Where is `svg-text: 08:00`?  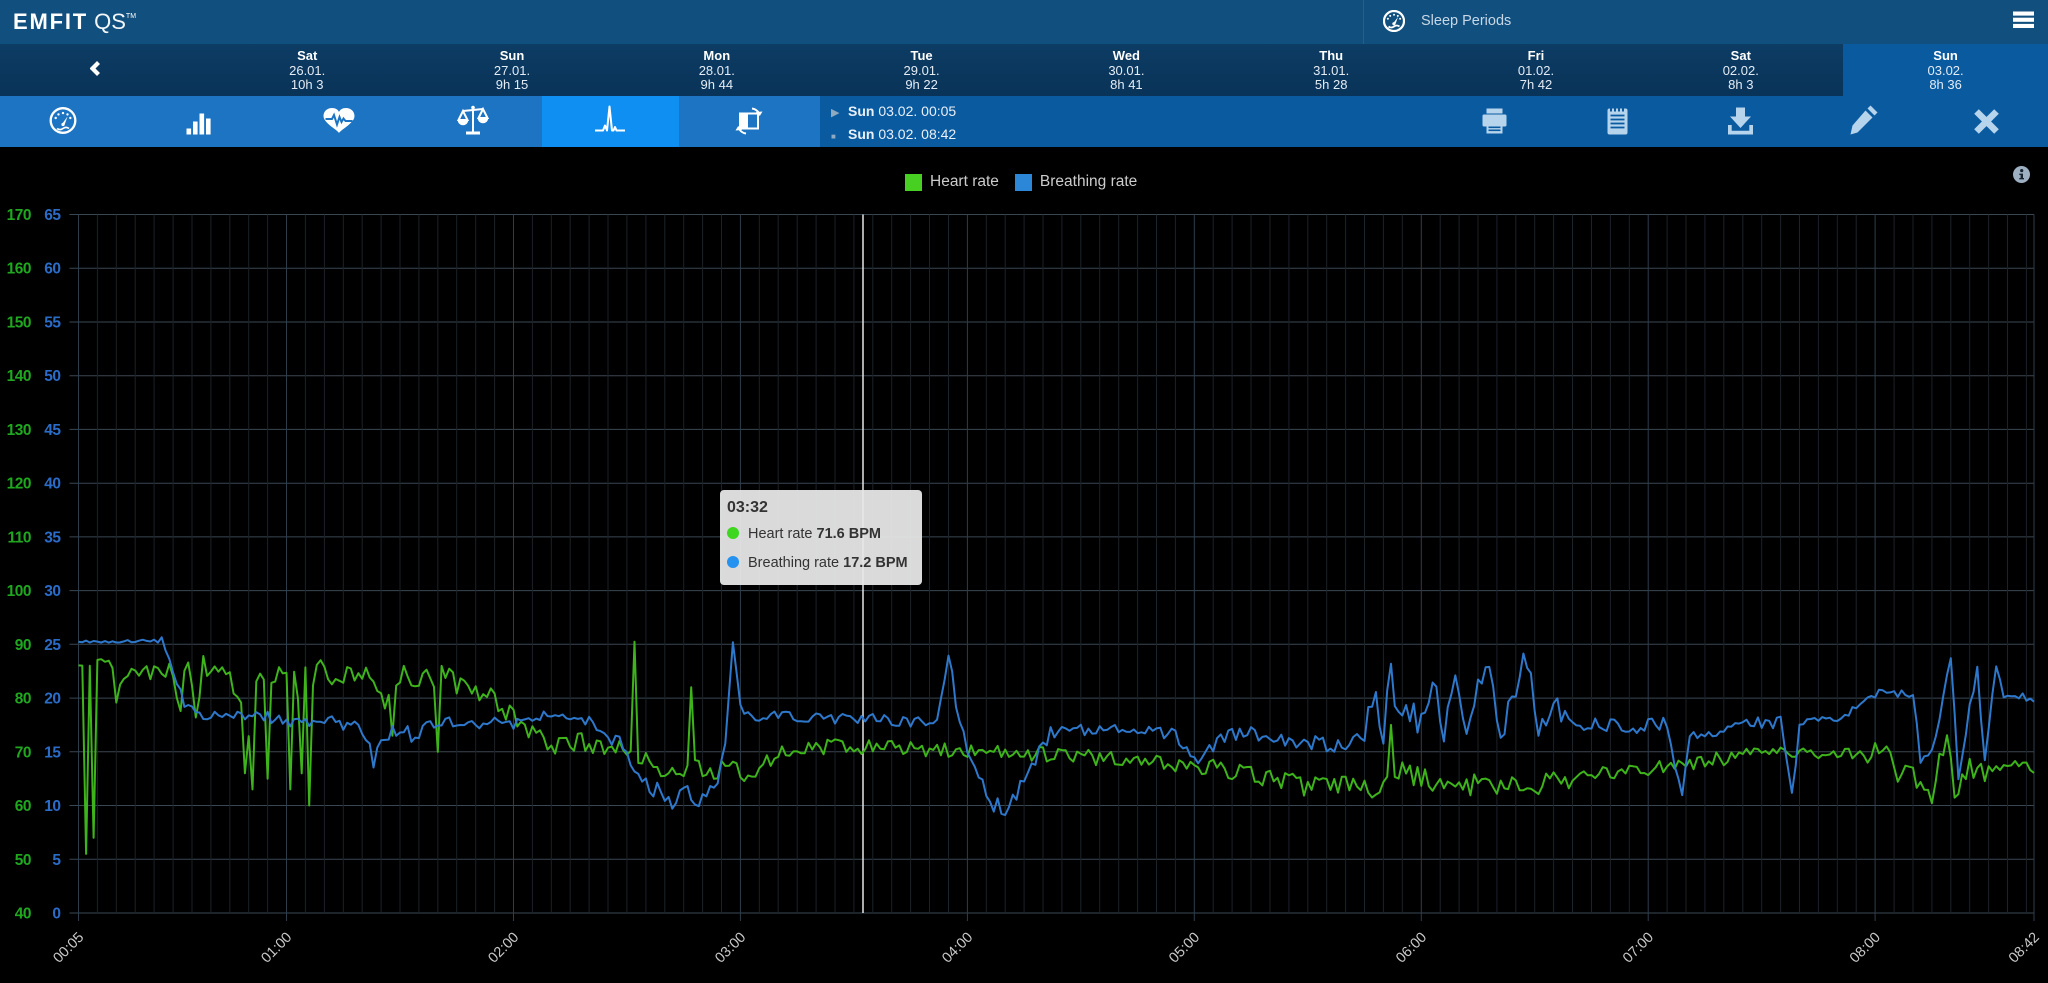 svg-text: 08:00 is located at coordinates (1865, 948).